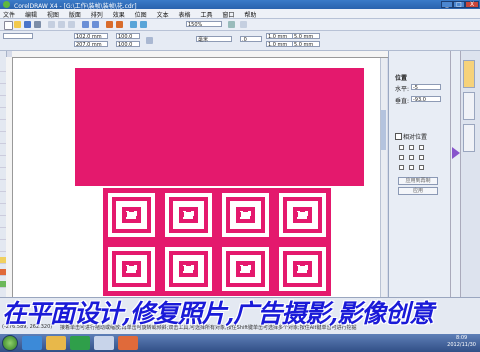 This screenshot has height=352, width=480. What do you see at coordinates (306, 44) in the screenshot?
I see `duplicate-y-field: 5.0 mm` at bounding box center [306, 44].